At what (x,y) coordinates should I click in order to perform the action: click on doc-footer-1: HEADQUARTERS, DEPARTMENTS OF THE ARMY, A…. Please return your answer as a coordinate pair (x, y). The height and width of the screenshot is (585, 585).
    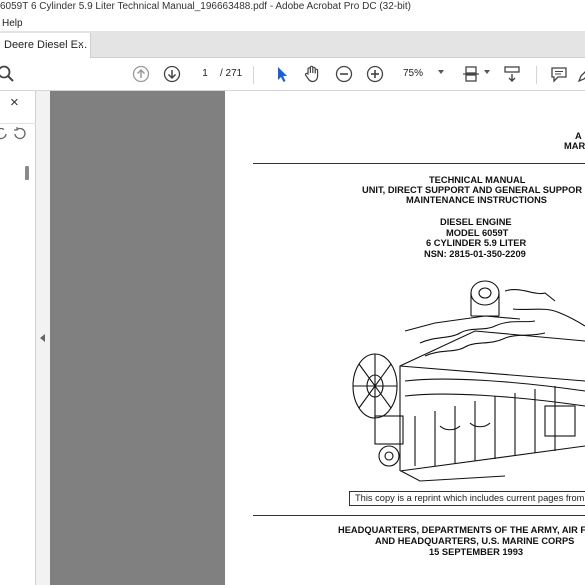
    Looking at the image, I should click on (461, 530).